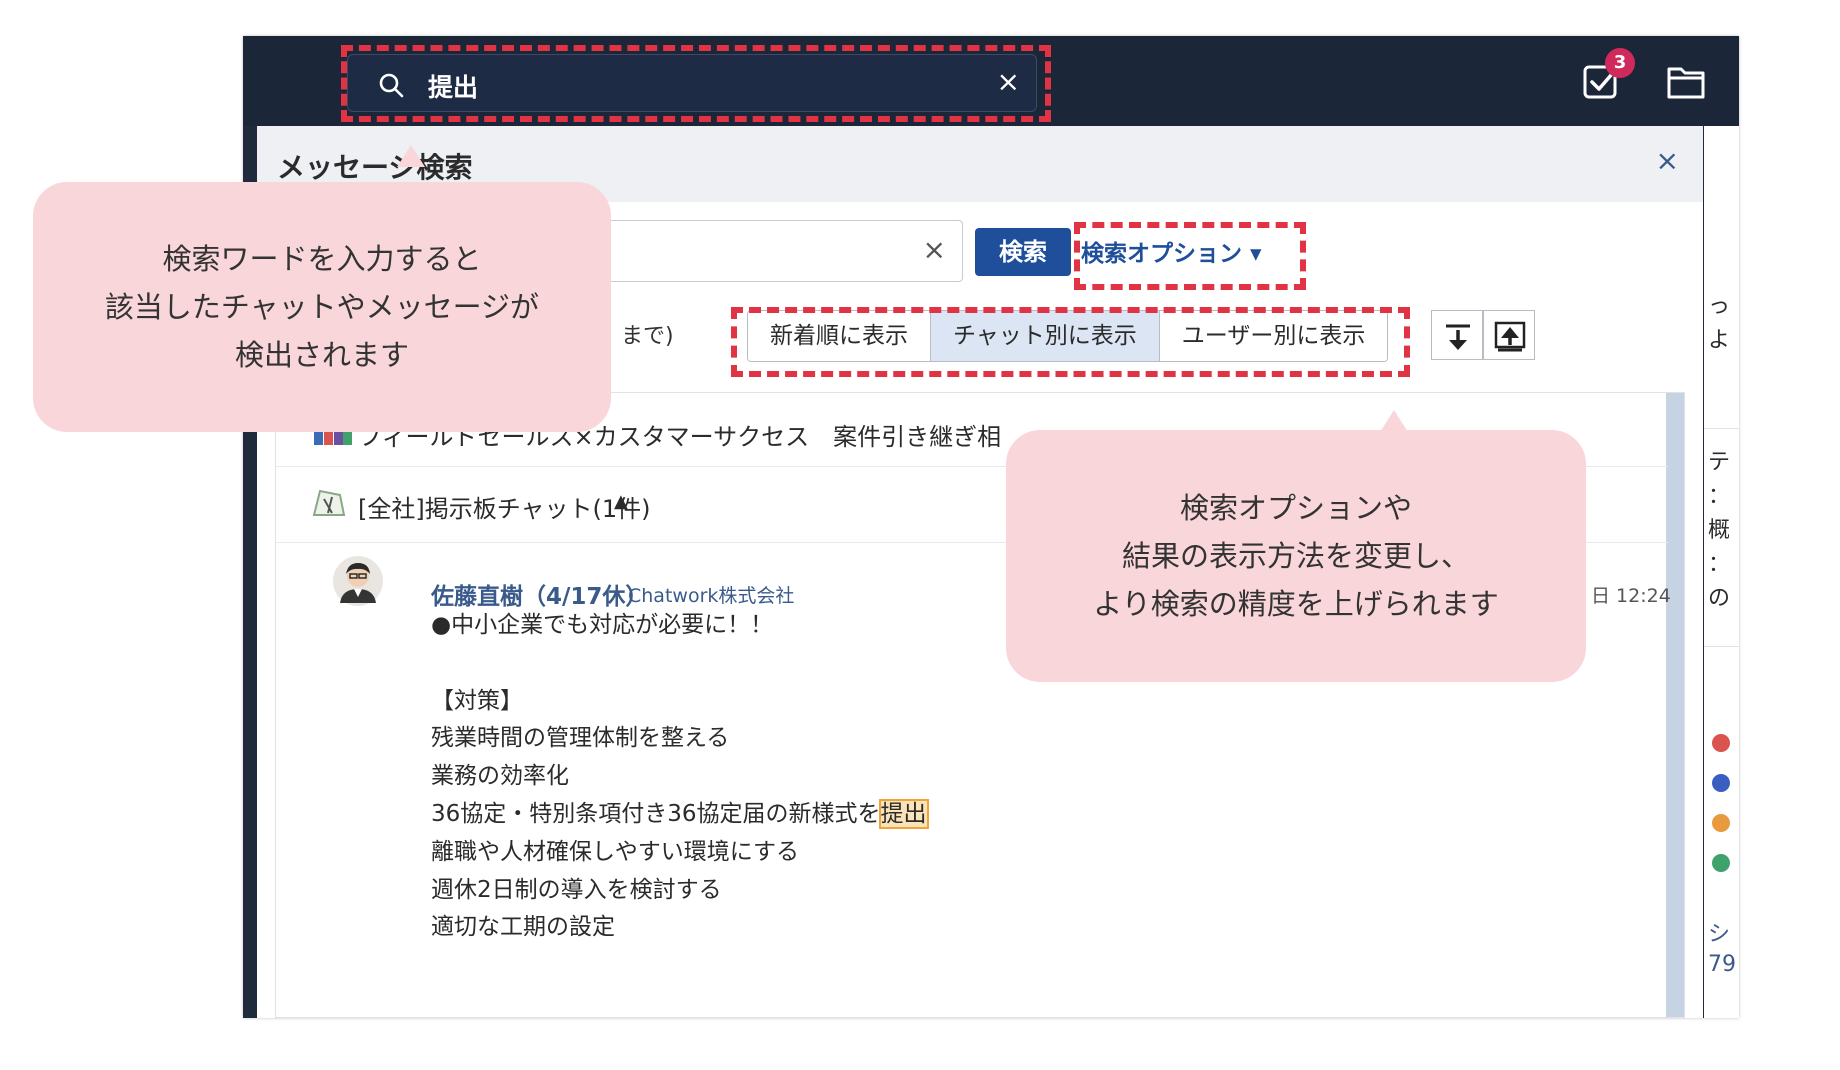  What do you see at coordinates (1620, 63) in the screenshot?
I see `task-badge: 3` at bounding box center [1620, 63].